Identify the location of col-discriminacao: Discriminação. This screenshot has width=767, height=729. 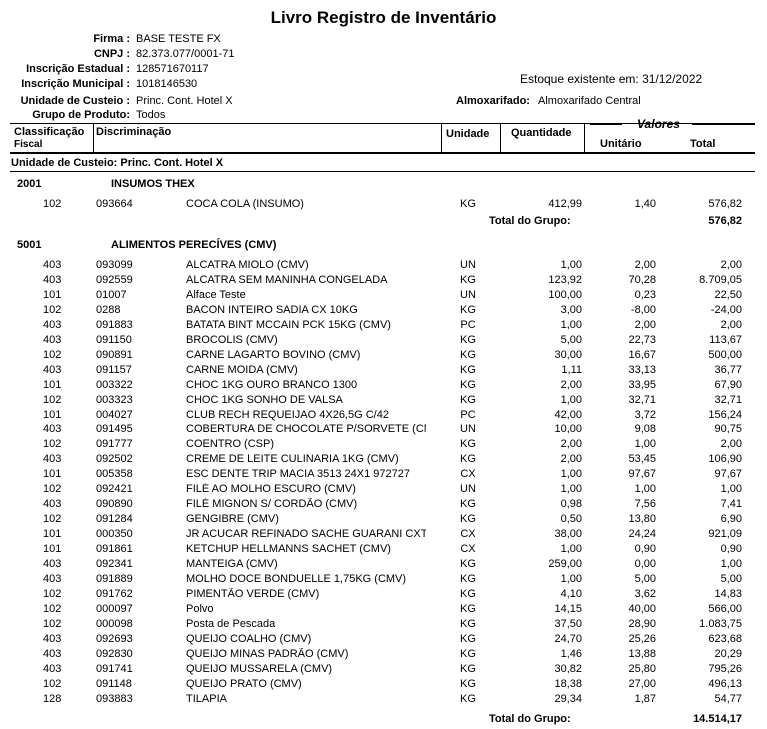
(134, 132).